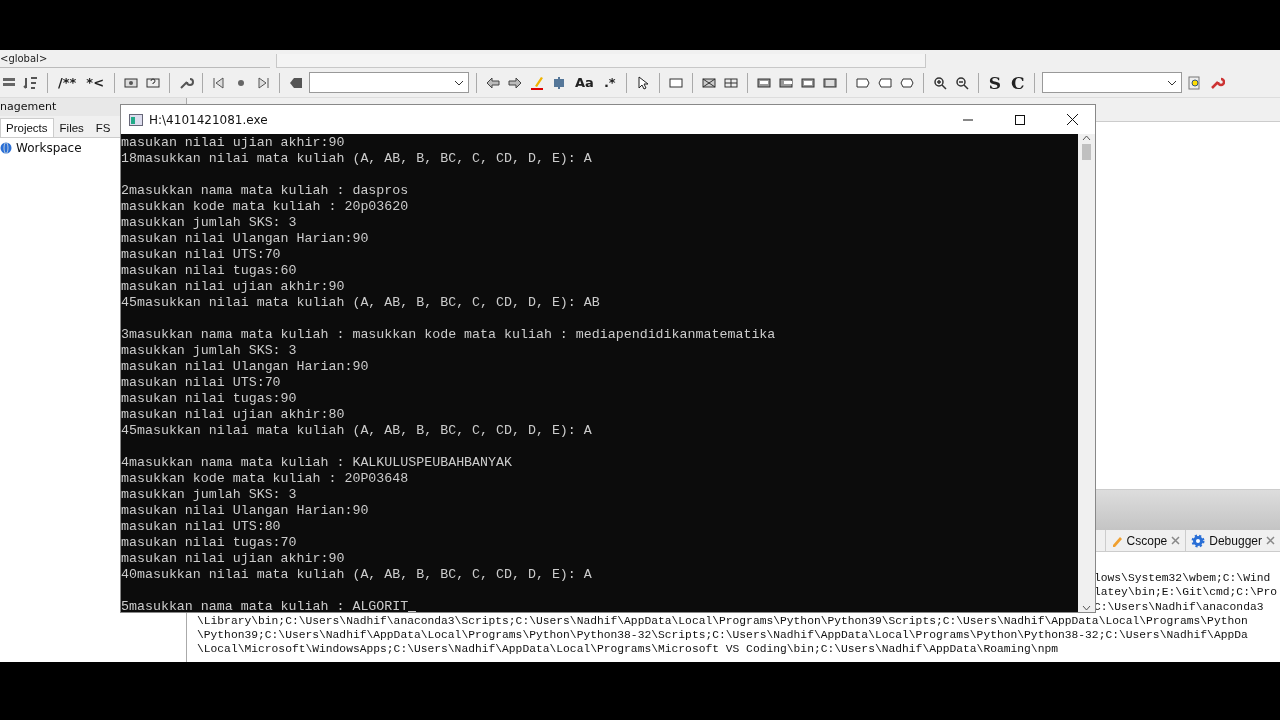  I want to click on output-tab: Debugger, so click(1232, 540).